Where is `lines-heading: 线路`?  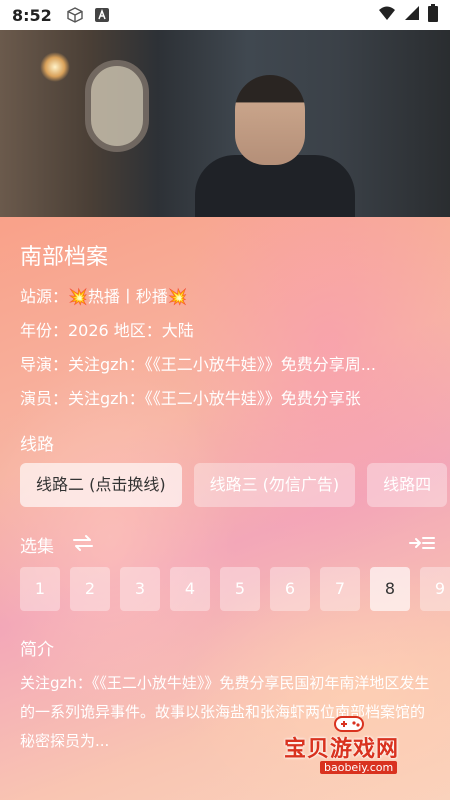 lines-heading: 线路 is located at coordinates (37, 445).